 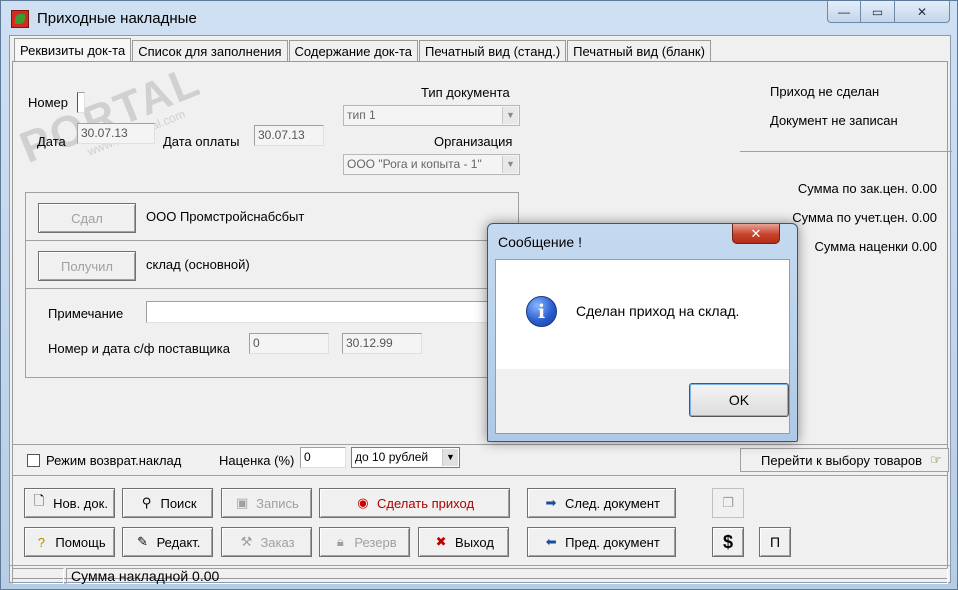 I want to click on tab-print-standard: Печатный вид (станд.), so click(x=493, y=51).